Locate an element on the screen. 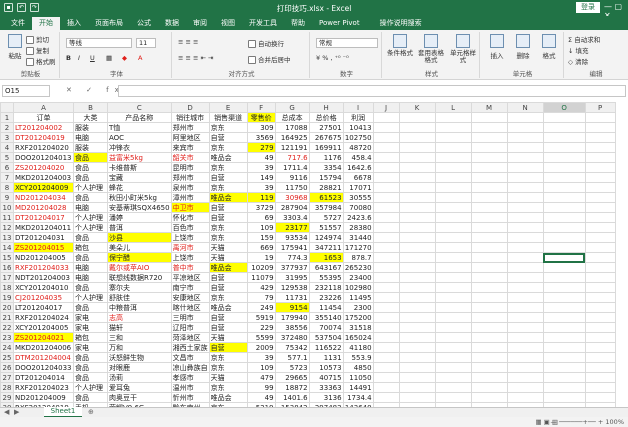 The width and height of the screenshot is (628, 427). cell: 279 is located at coordinates (261, 147).